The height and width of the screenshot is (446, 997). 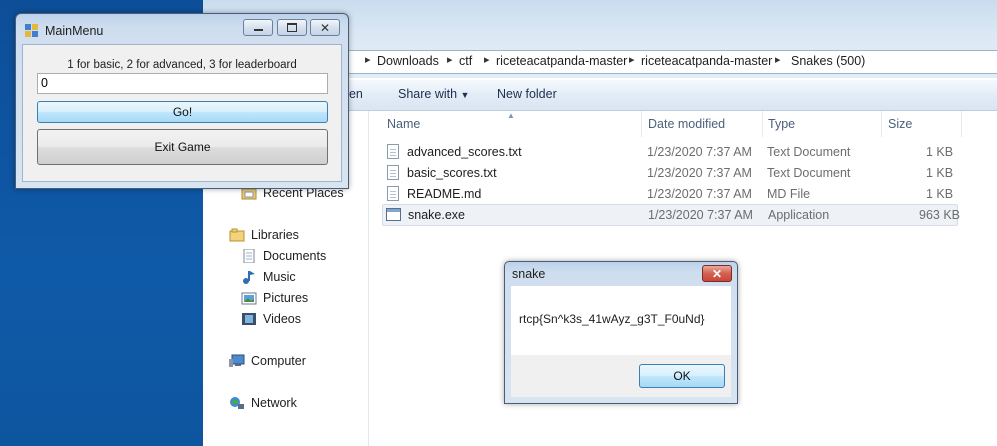 I want to click on maximize-button, so click(x=292, y=27).